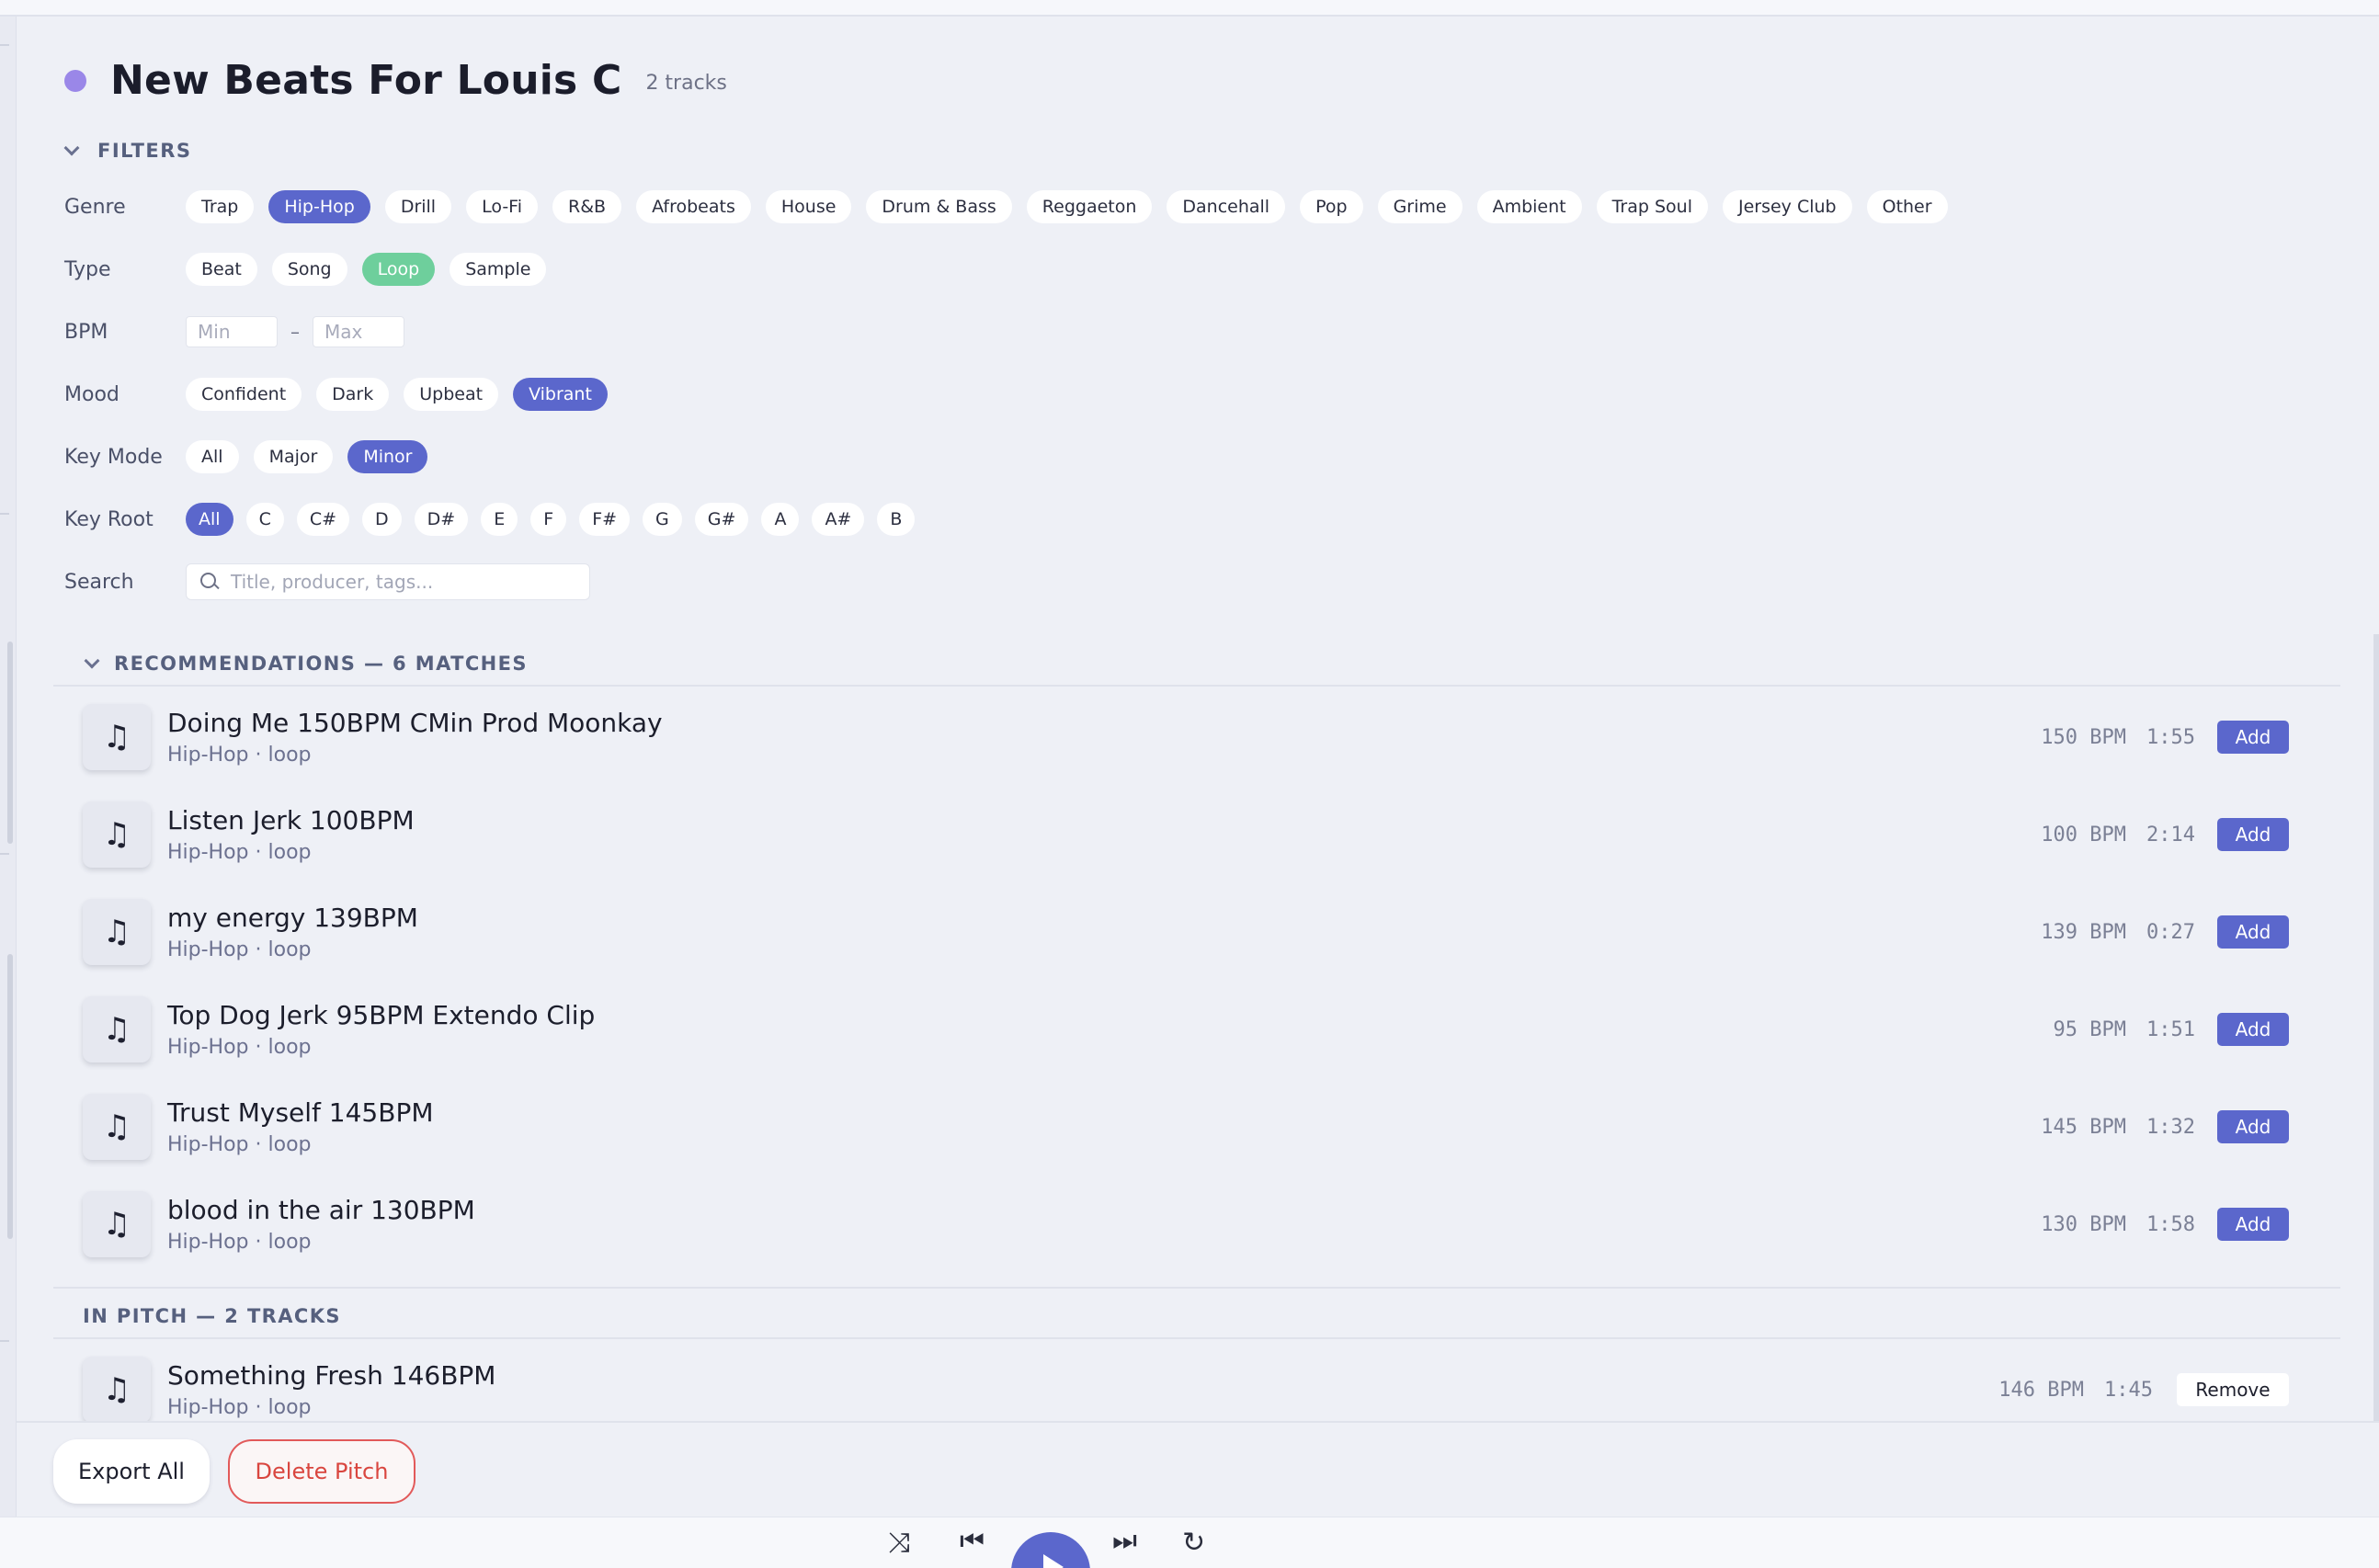  Describe the element at coordinates (1082, 1389) in the screenshot. I see `track-info: Something Fresh 146BPM Hip-Hop · loop` at that location.